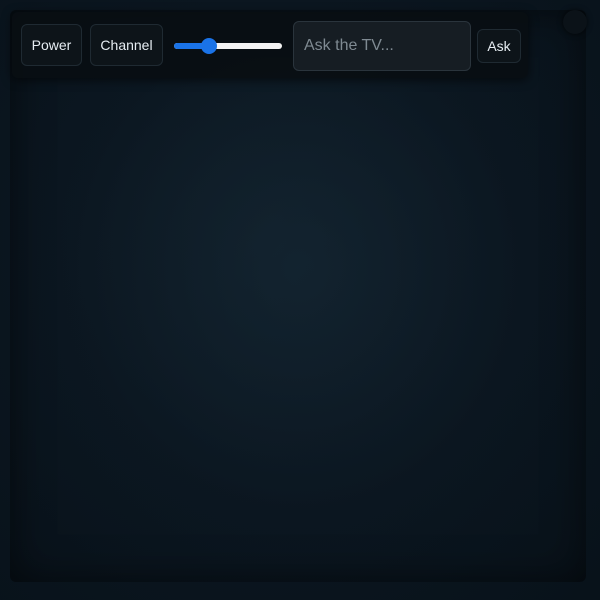  I want to click on power-button: Power, so click(51, 45).